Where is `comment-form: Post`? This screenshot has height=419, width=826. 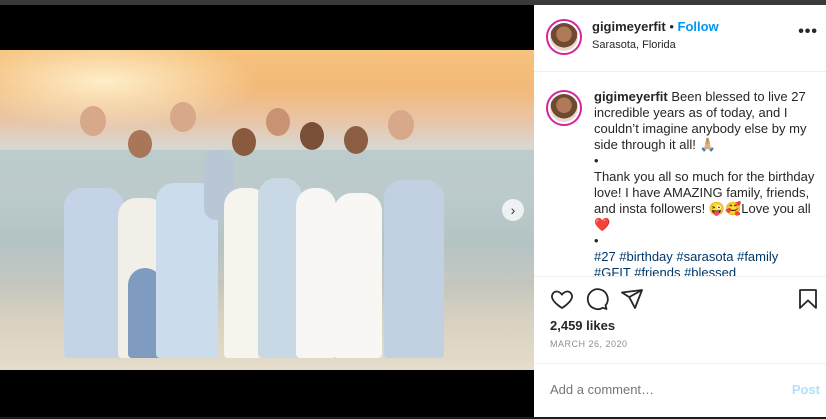
comment-form: Post is located at coordinates (680, 391).